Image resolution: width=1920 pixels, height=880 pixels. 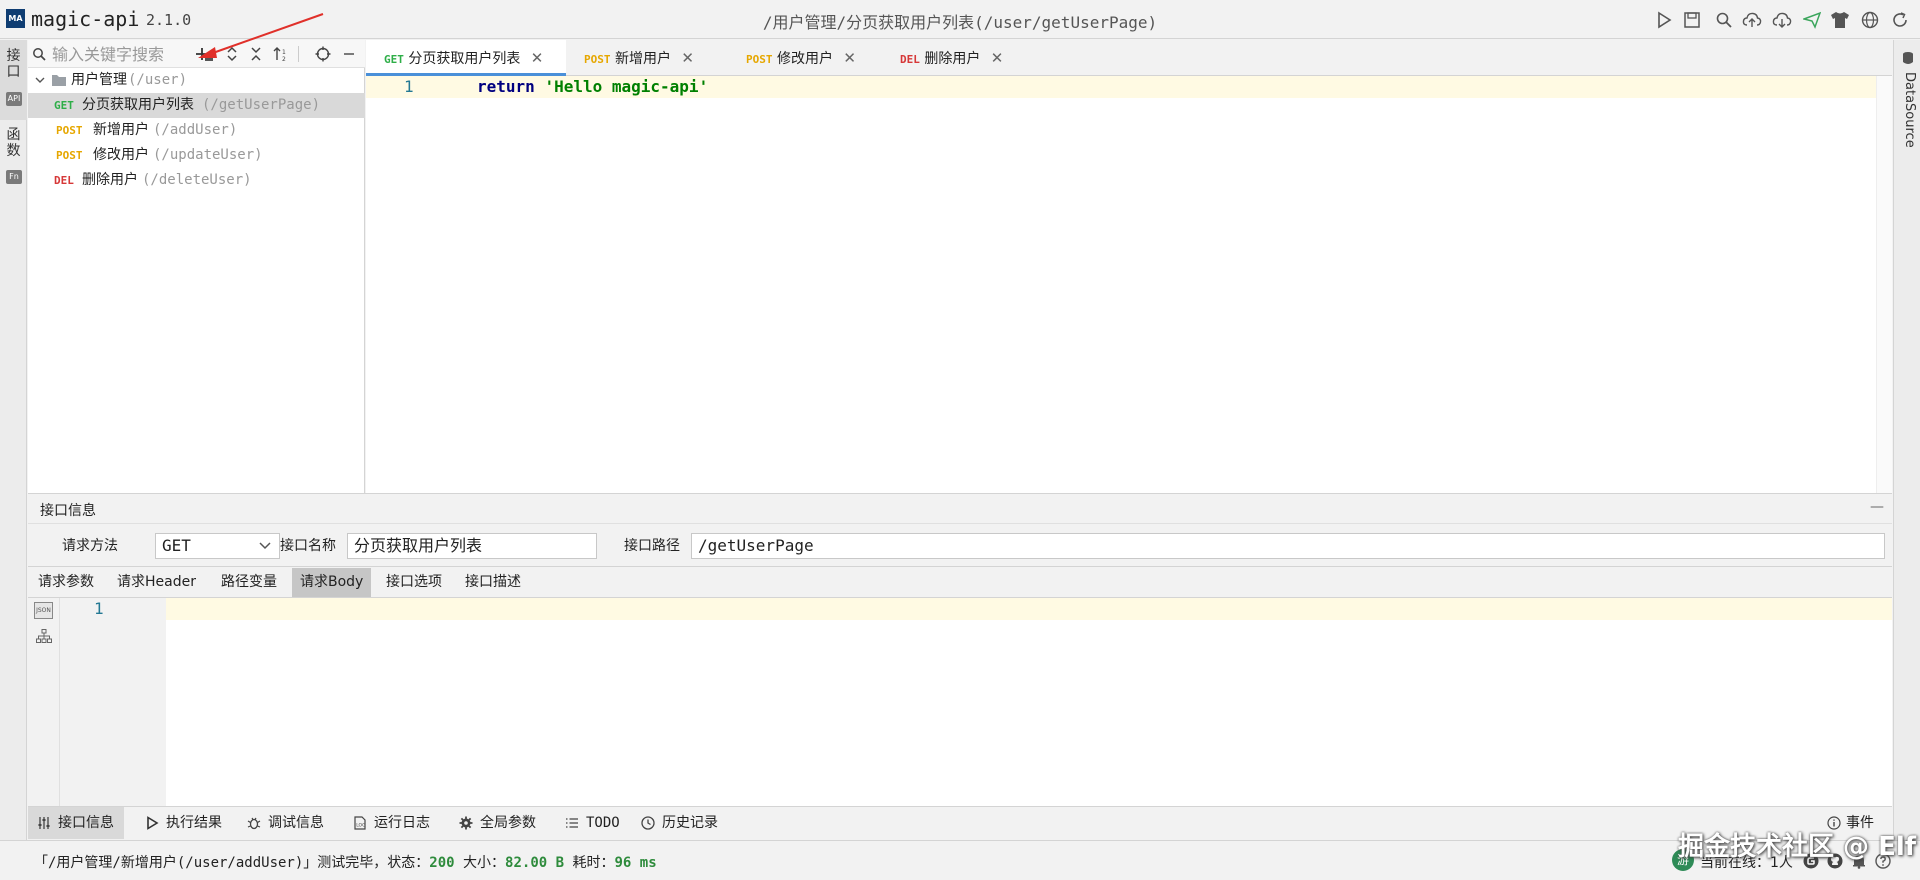 I want to click on tab-global-params: 全局参数, so click(x=493, y=823).